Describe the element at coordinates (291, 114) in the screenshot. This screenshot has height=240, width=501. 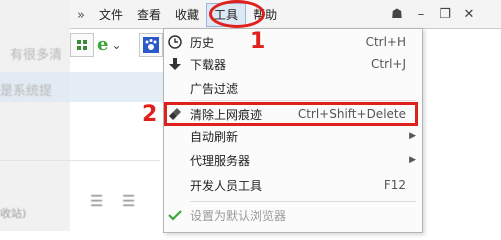
I see `annotation-box-clear-history` at that location.